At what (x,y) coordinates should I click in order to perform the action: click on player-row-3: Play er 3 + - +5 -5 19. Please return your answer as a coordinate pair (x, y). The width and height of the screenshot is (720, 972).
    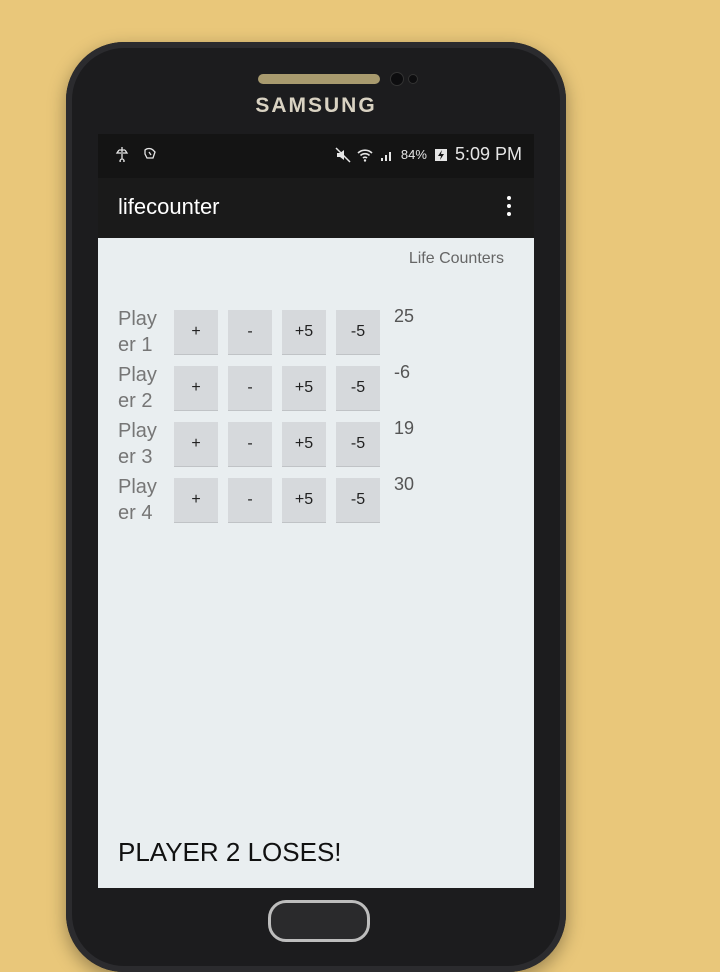
    Looking at the image, I should click on (318, 445).